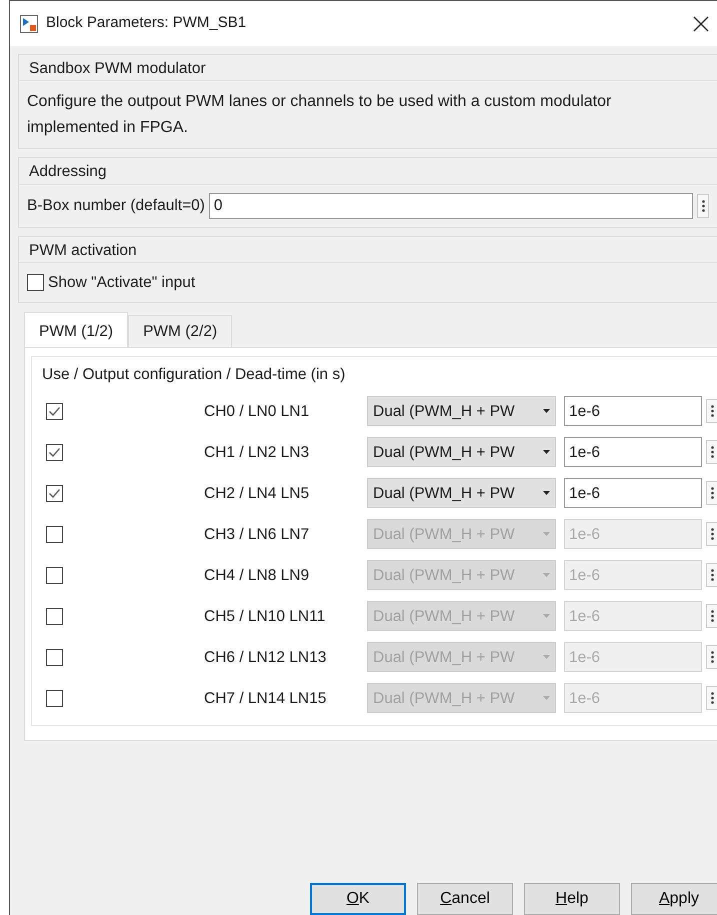 This screenshot has height=915, width=717. I want to click on group-title: Addressing, so click(368, 171).